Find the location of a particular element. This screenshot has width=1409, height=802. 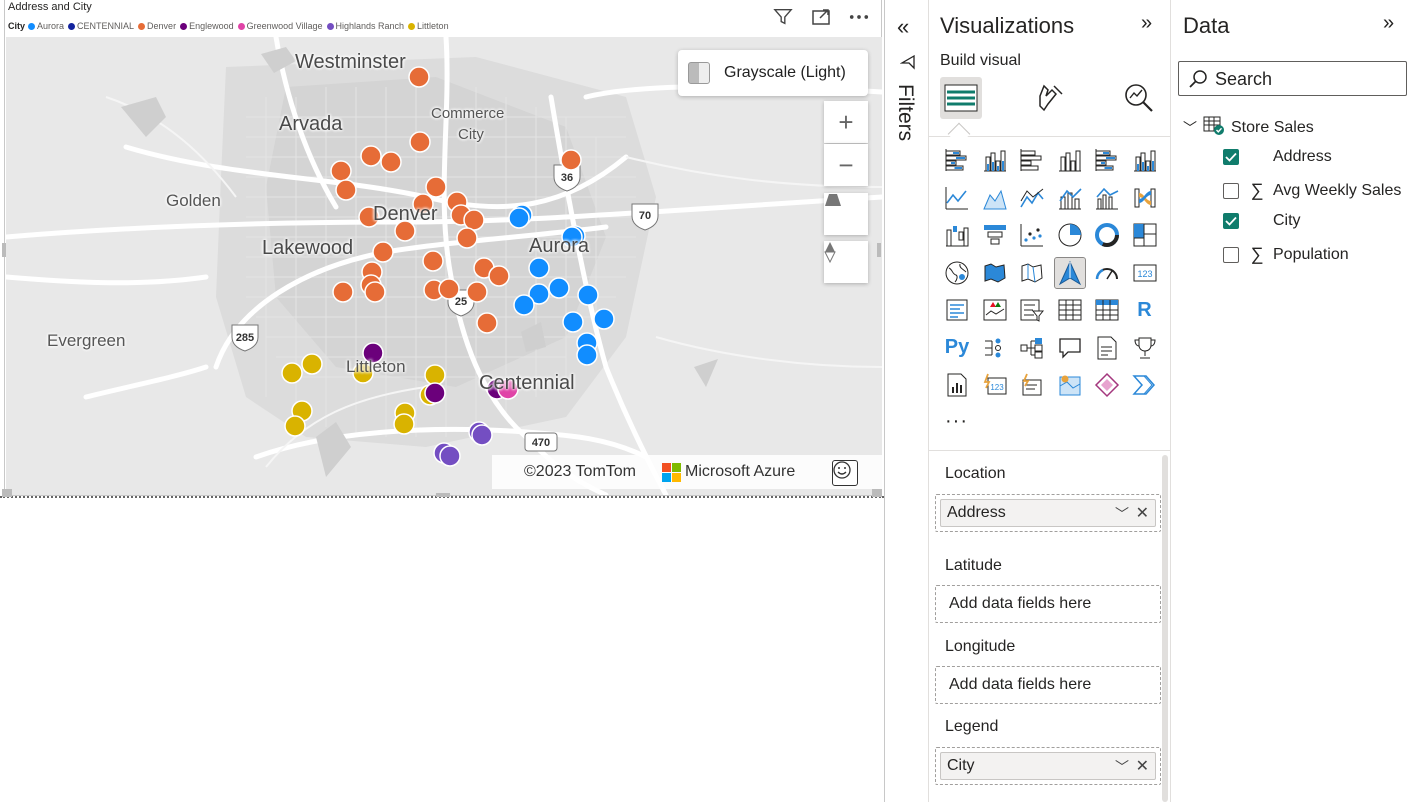

clustered-bar-chart-icon is located at coordinates (1032, 160).